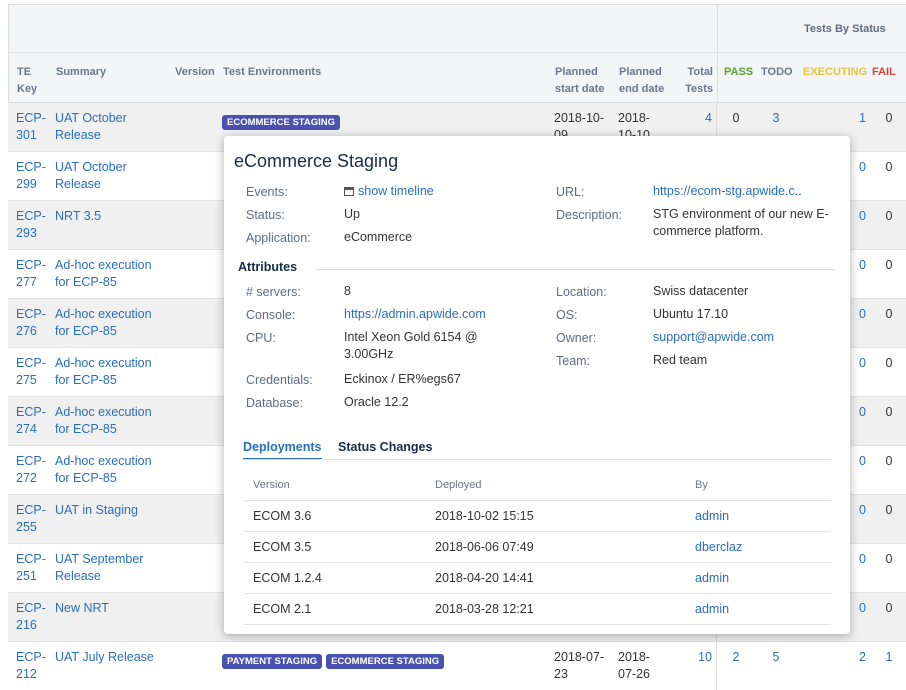  Describe the element at coordinates (32, 225) in the screenshot. I see `te-key-link: ECP- 293` at that location.